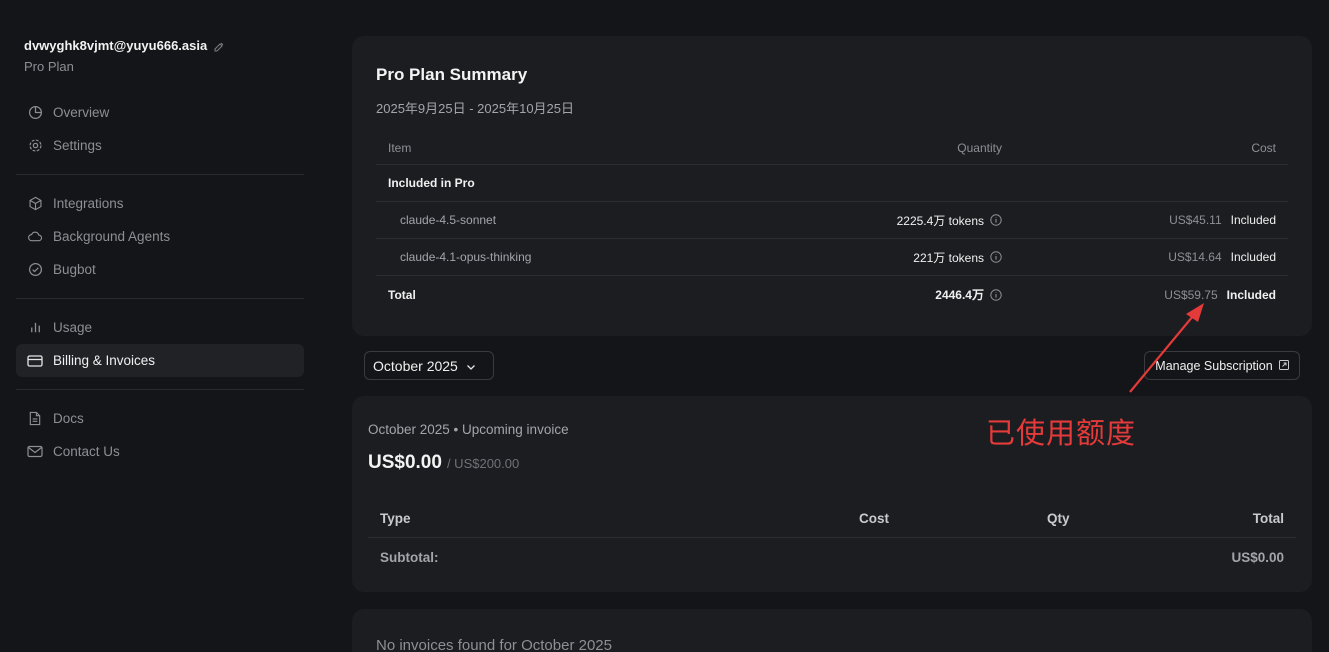 The height and width of the screenshot is (652, 1329). What do you see at coordinates (35, 452) in the screenshot?
I see `mail-icon` at bounding box center [35, 452].